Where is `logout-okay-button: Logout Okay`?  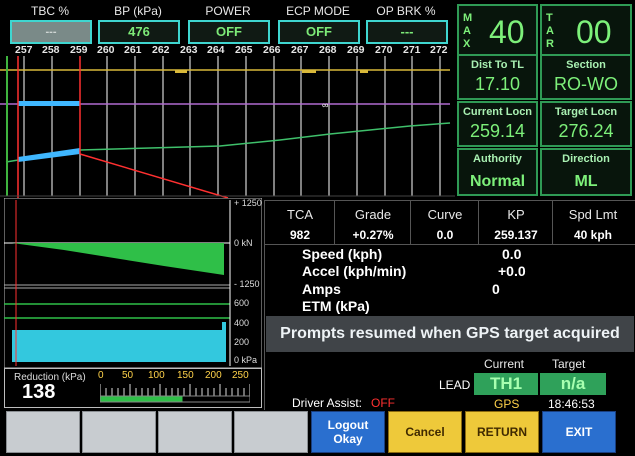
logout-okay-button: Logout Okay is located at coordinates (348, 432).